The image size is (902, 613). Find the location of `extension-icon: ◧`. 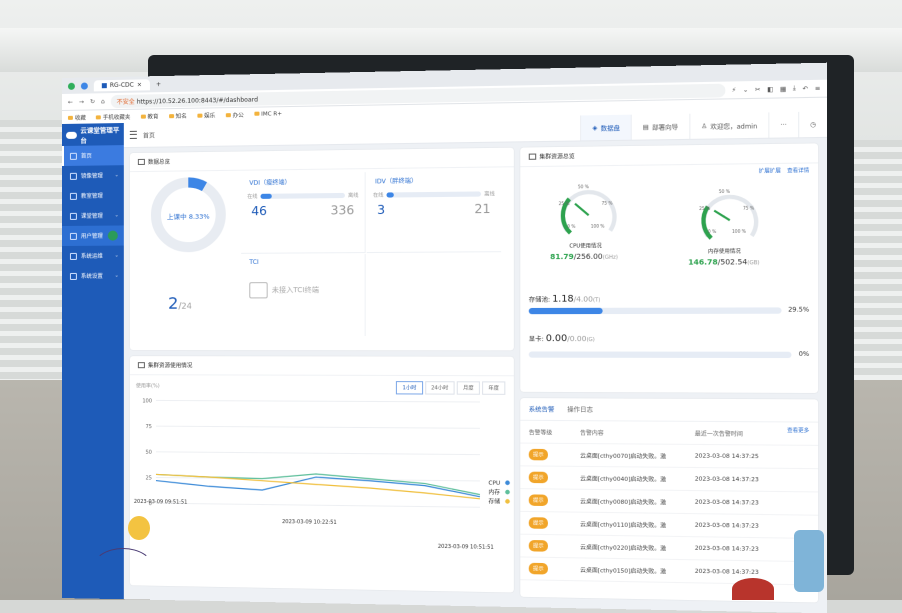

extension-icon: ◧ is located at coordinates (770, 88).